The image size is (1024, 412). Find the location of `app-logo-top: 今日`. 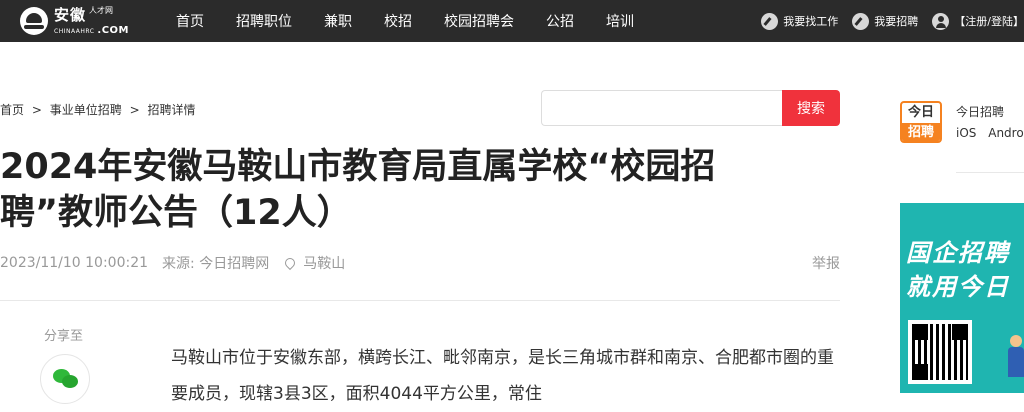

app-logo-top: 今日 is located at coordinates (920, 112).